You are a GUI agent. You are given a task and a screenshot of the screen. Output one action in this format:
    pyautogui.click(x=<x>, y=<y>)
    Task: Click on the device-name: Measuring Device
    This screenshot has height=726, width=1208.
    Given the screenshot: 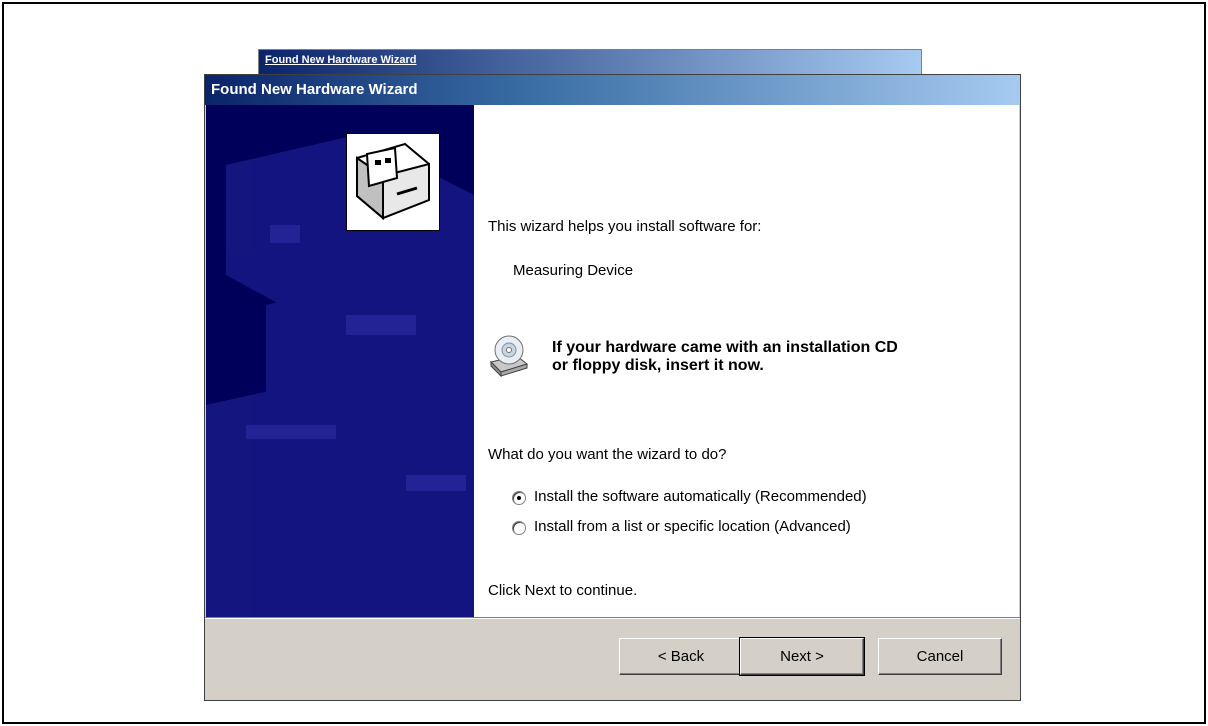 What is the action you would take?
    pyautogui.click(x=573, y=270)
    